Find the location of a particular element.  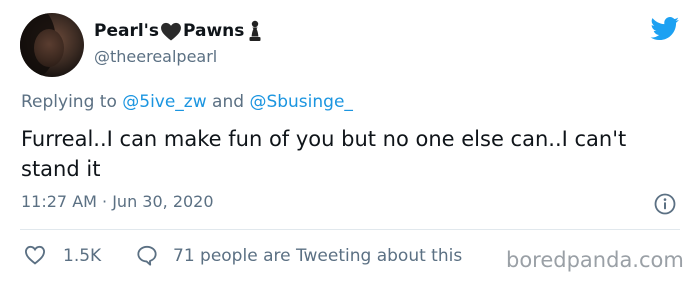

divider is located at coordinates (350, 229).